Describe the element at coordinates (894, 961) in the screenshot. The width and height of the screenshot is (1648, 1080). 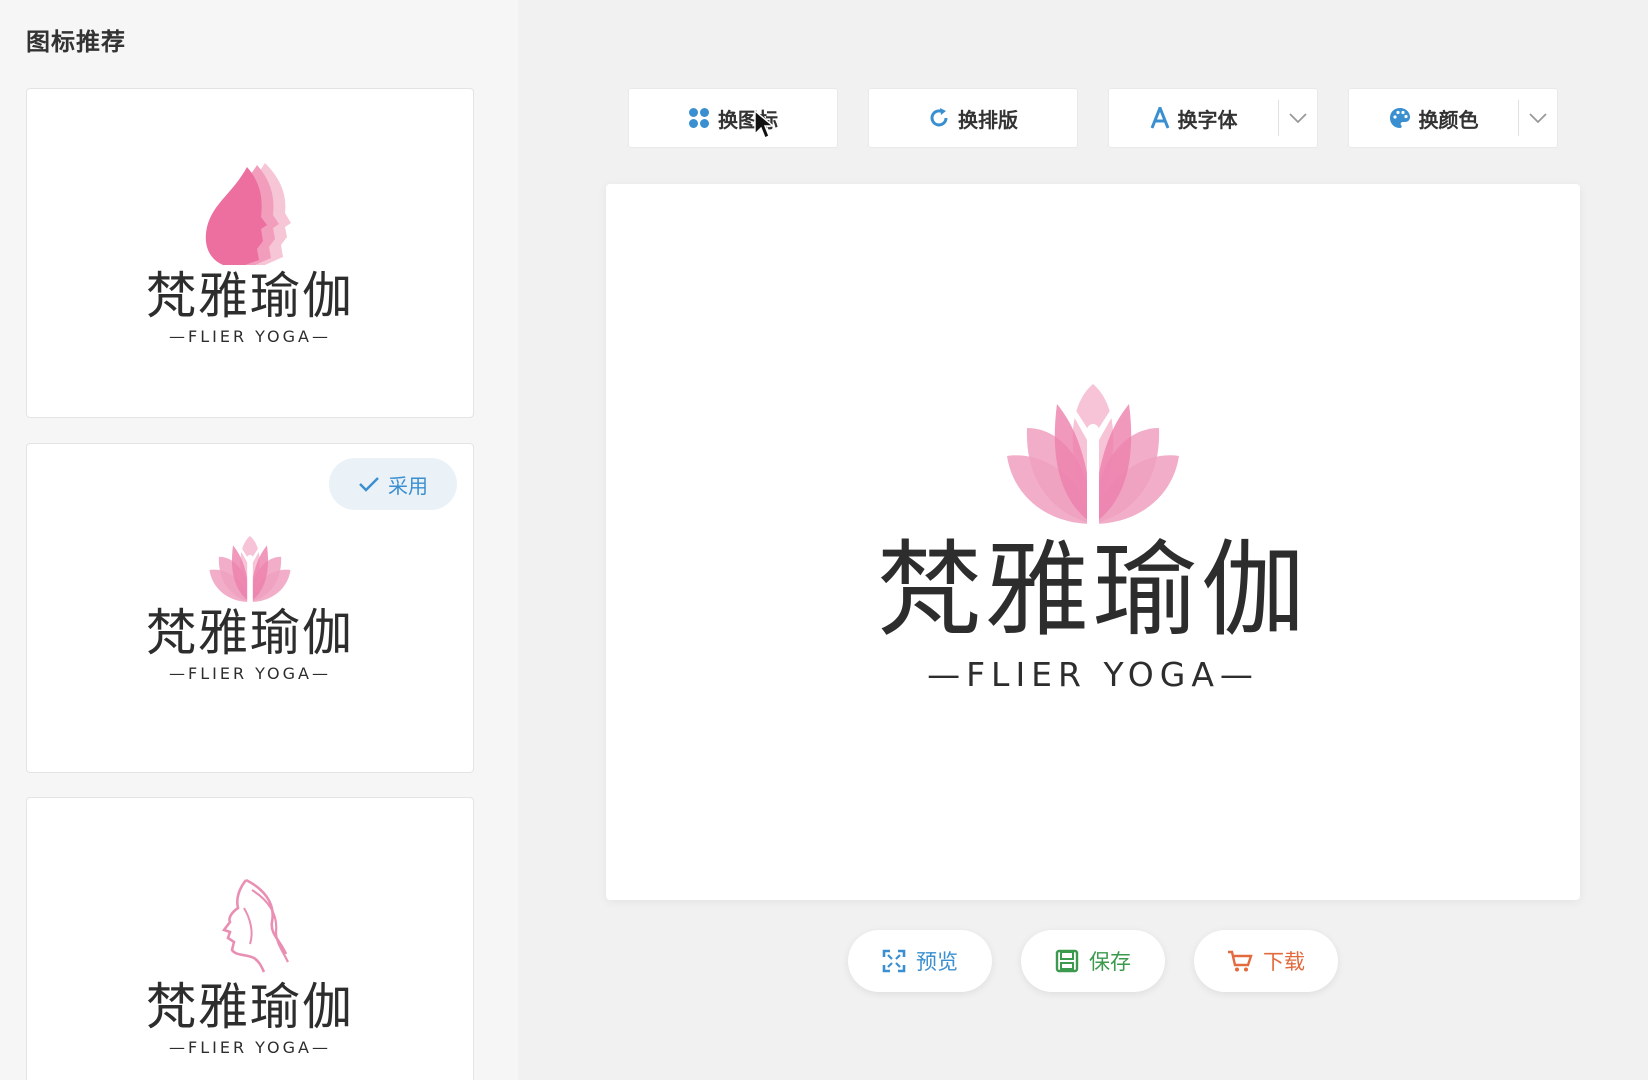
I see `fullscreen-icon` at that location.